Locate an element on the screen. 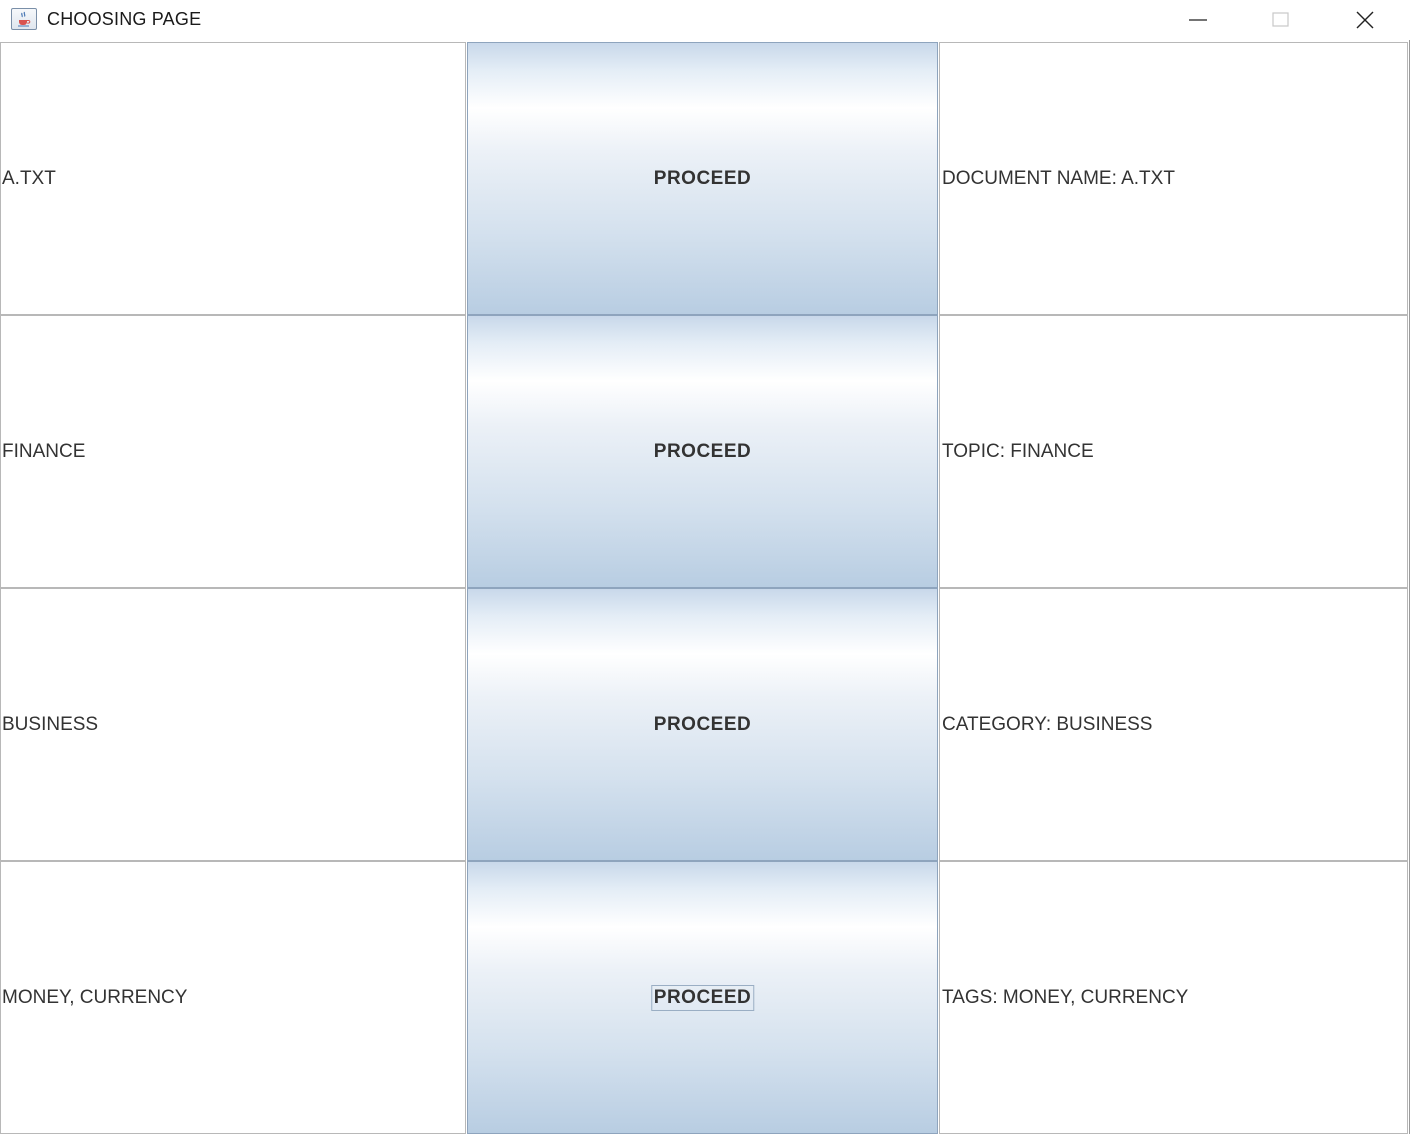 The height and width of the screenshot is (1134, 1410). document-filename-label: A.TXT is located at coordinates (29, 178).